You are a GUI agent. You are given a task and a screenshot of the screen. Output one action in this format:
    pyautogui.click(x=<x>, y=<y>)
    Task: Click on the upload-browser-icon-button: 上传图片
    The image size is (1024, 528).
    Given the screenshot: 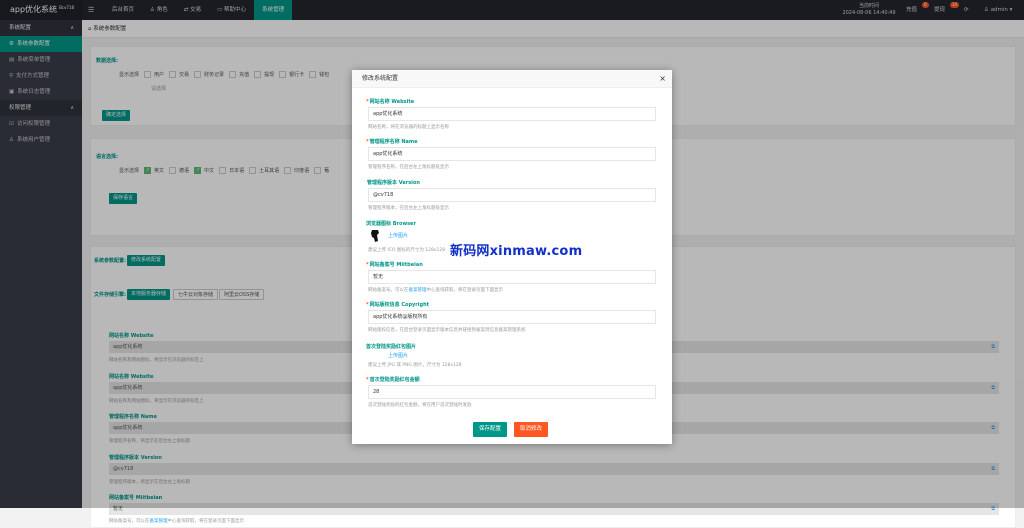 What is the action you would take?
    pyautogui.click(x=398, y=235)
    